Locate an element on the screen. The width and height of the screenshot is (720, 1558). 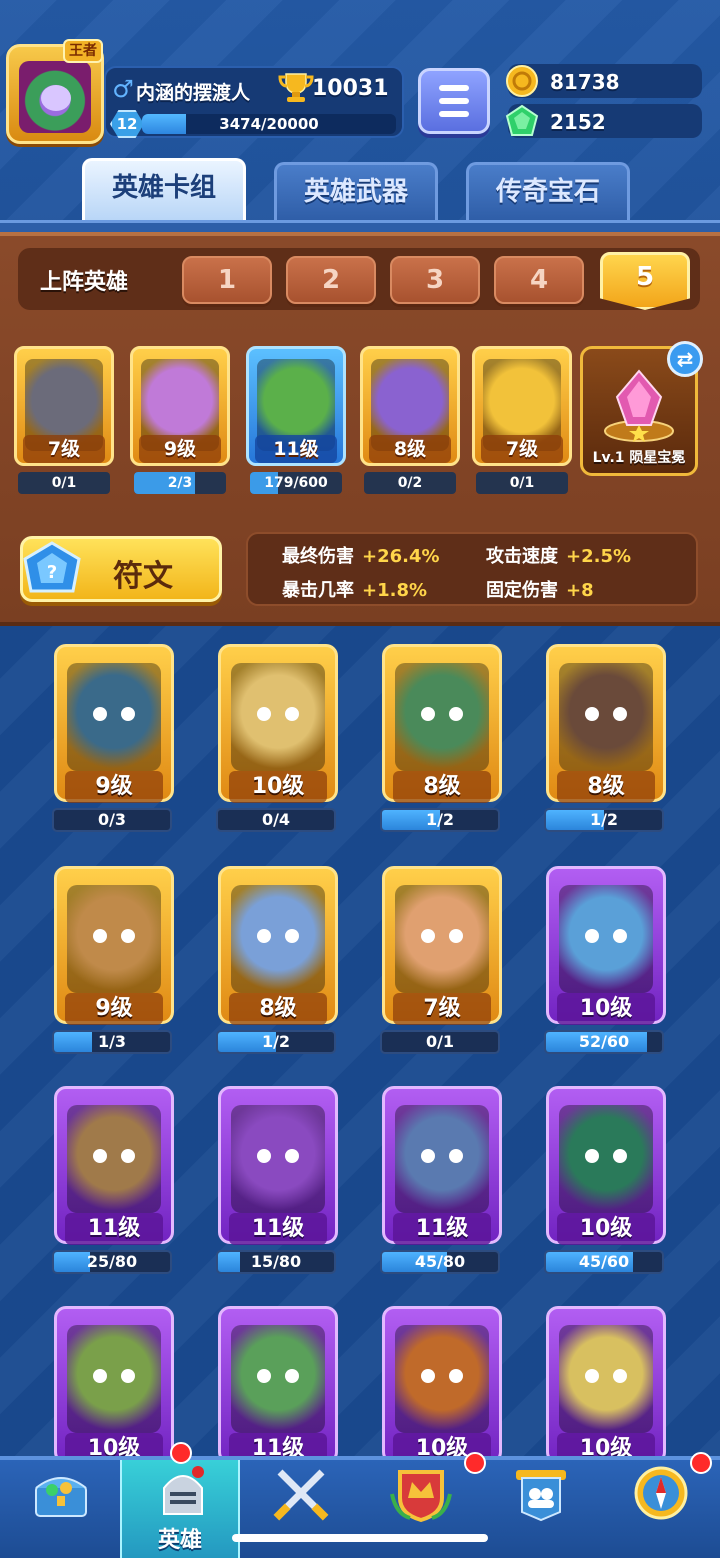
hero-card: 11级 15/80 is located at coordinates (277, 1181).